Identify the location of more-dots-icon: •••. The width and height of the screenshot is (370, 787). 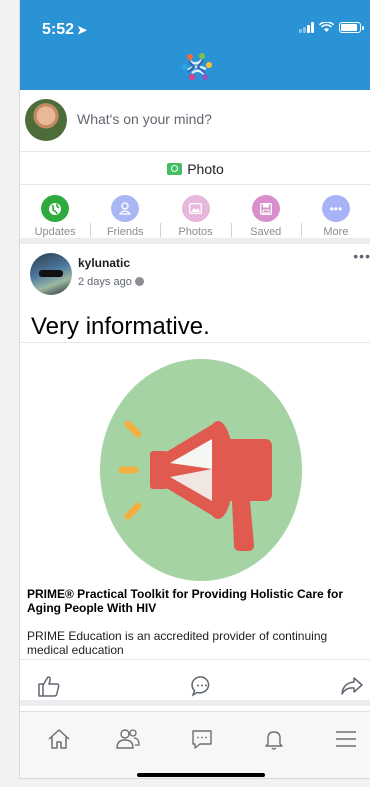
(335, 208).